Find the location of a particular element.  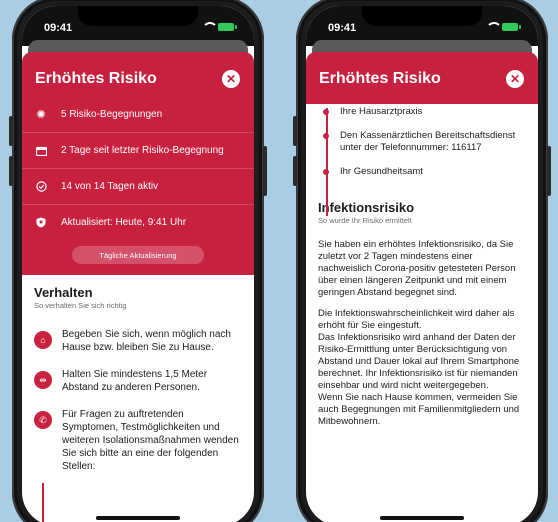

section-title: Infektionsrisiko is located at coordinates (366, 207).